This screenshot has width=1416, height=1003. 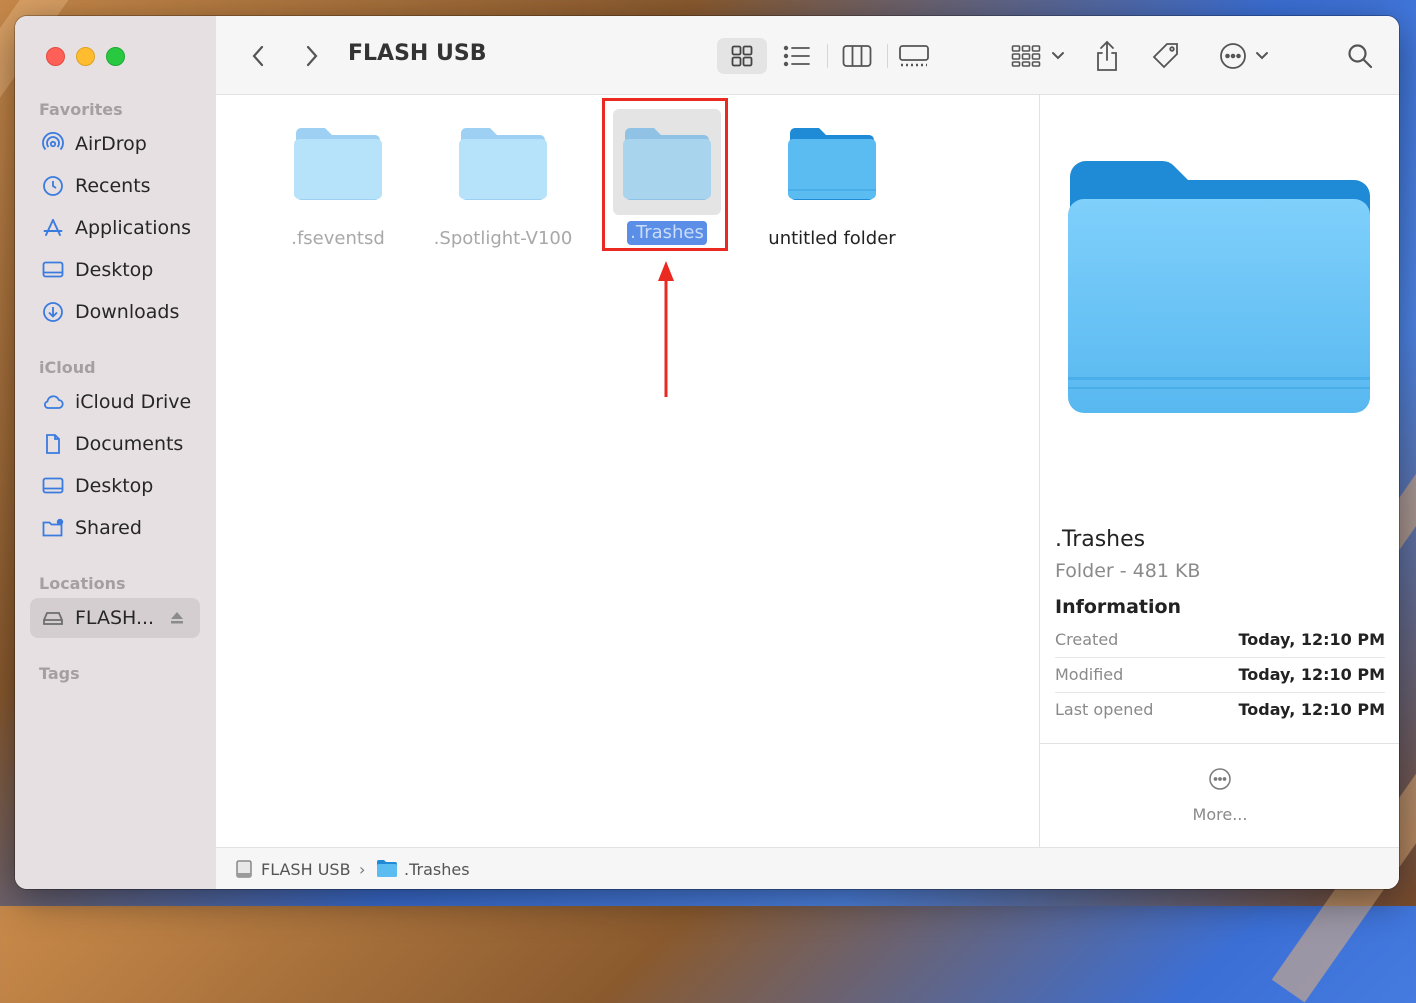 I want to click on sidebar-item-icloud-desktop: Desktop, so click(x=115, y=486).